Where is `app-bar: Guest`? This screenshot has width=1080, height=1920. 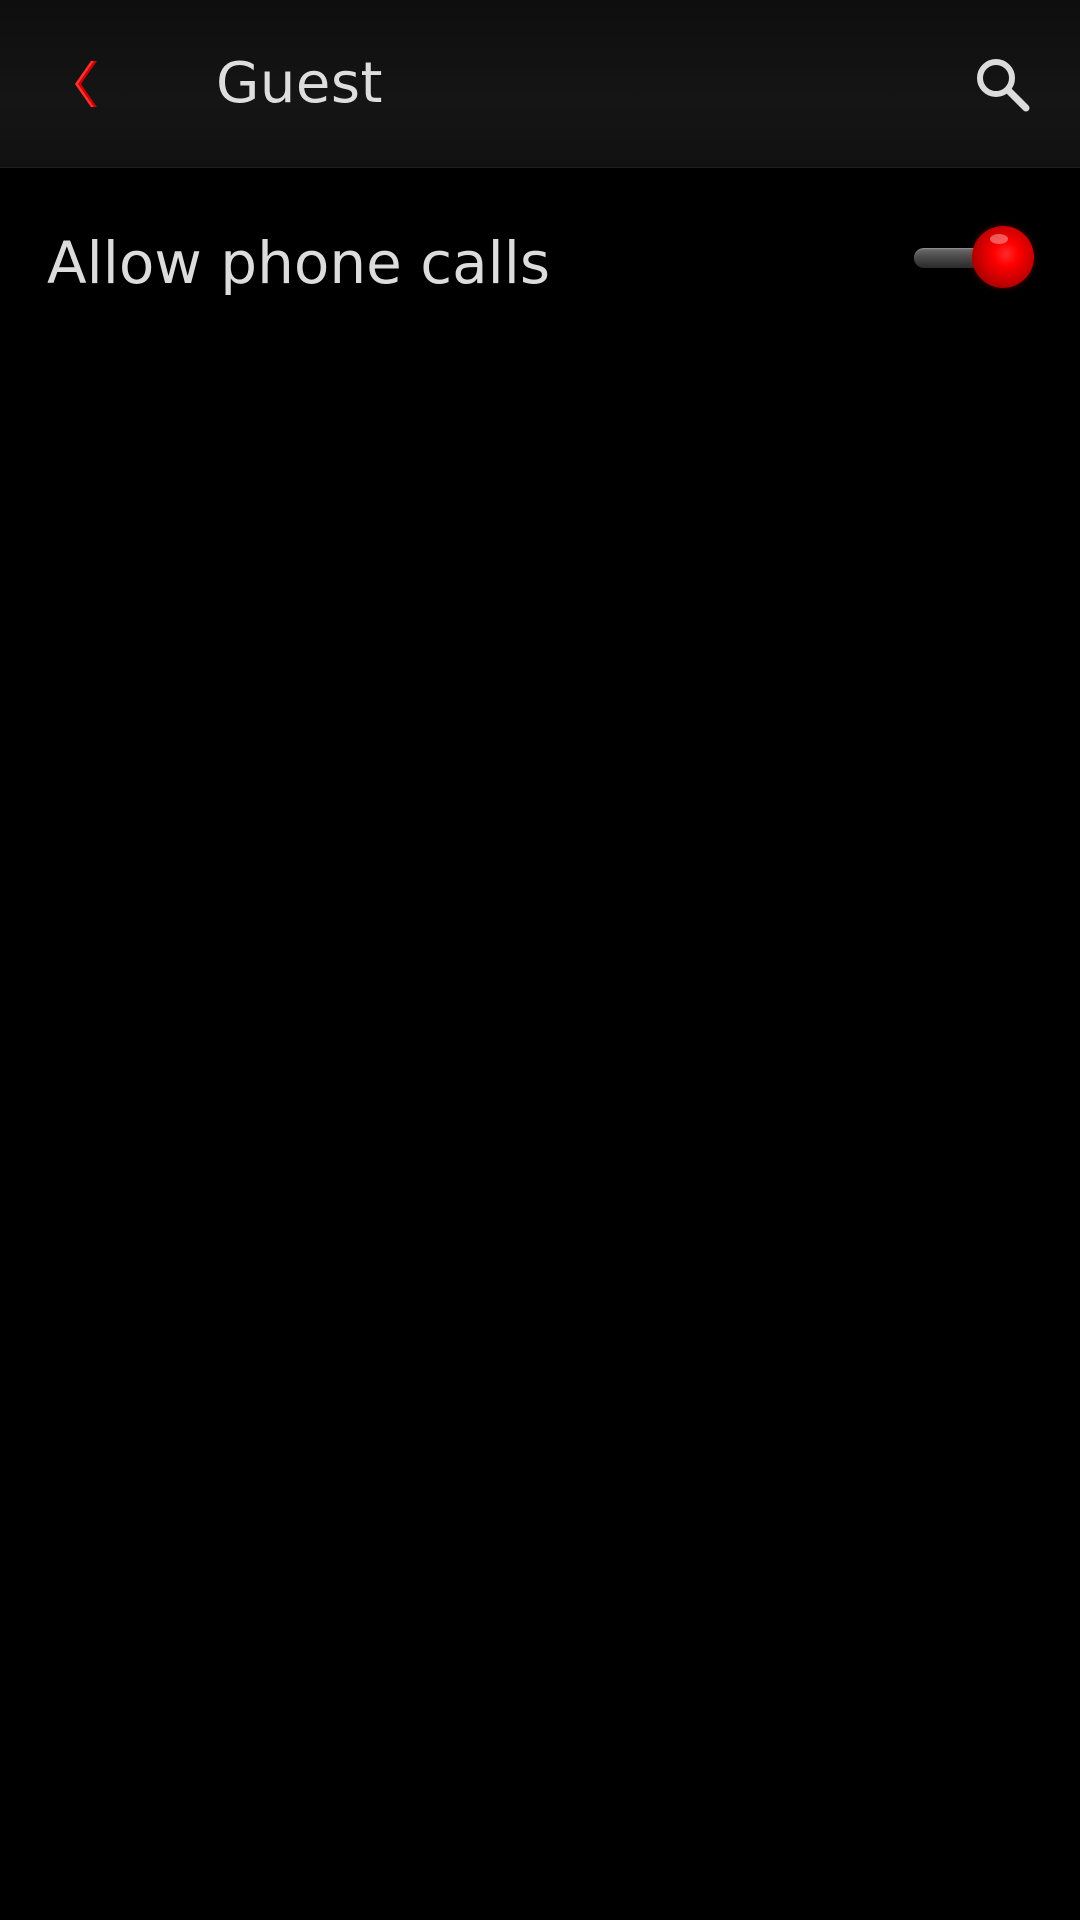 app-bar: Guest is located at coordinates (540, 84).